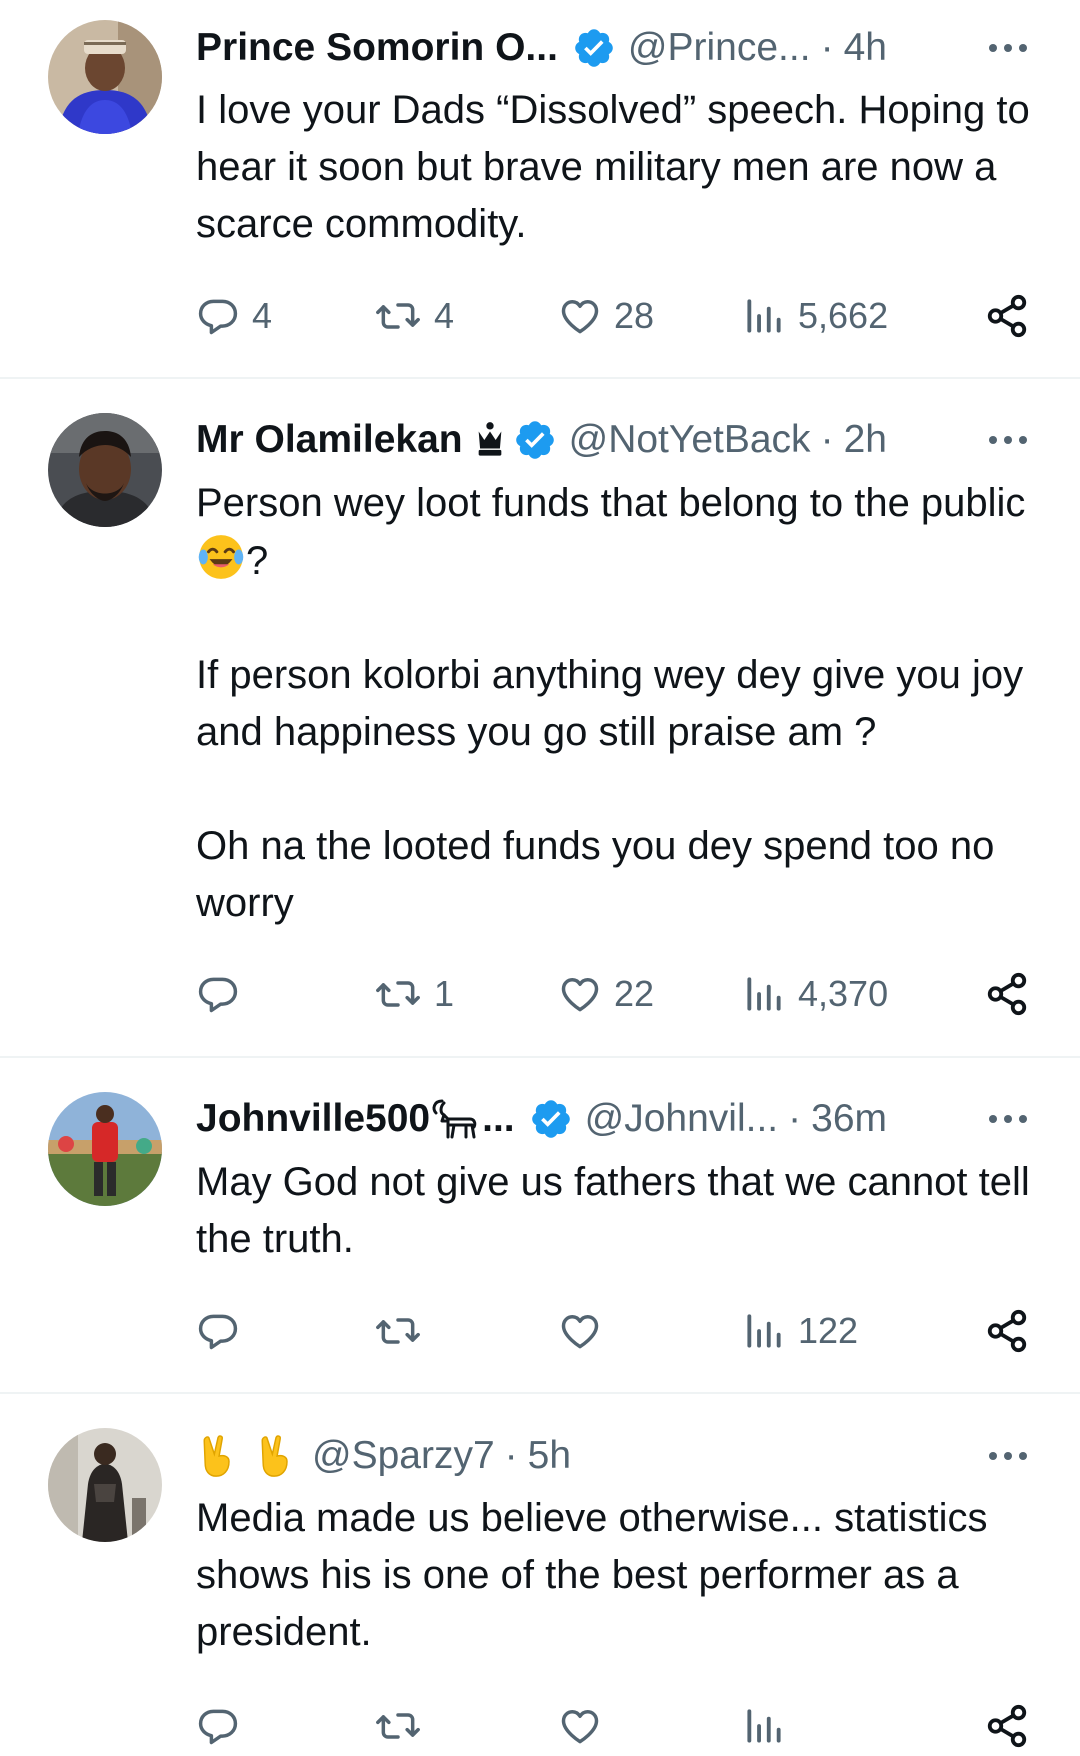 The width and height of the screenshot is (1080, 1756). I want to click on views-button: 4,370, so click(815, 994).